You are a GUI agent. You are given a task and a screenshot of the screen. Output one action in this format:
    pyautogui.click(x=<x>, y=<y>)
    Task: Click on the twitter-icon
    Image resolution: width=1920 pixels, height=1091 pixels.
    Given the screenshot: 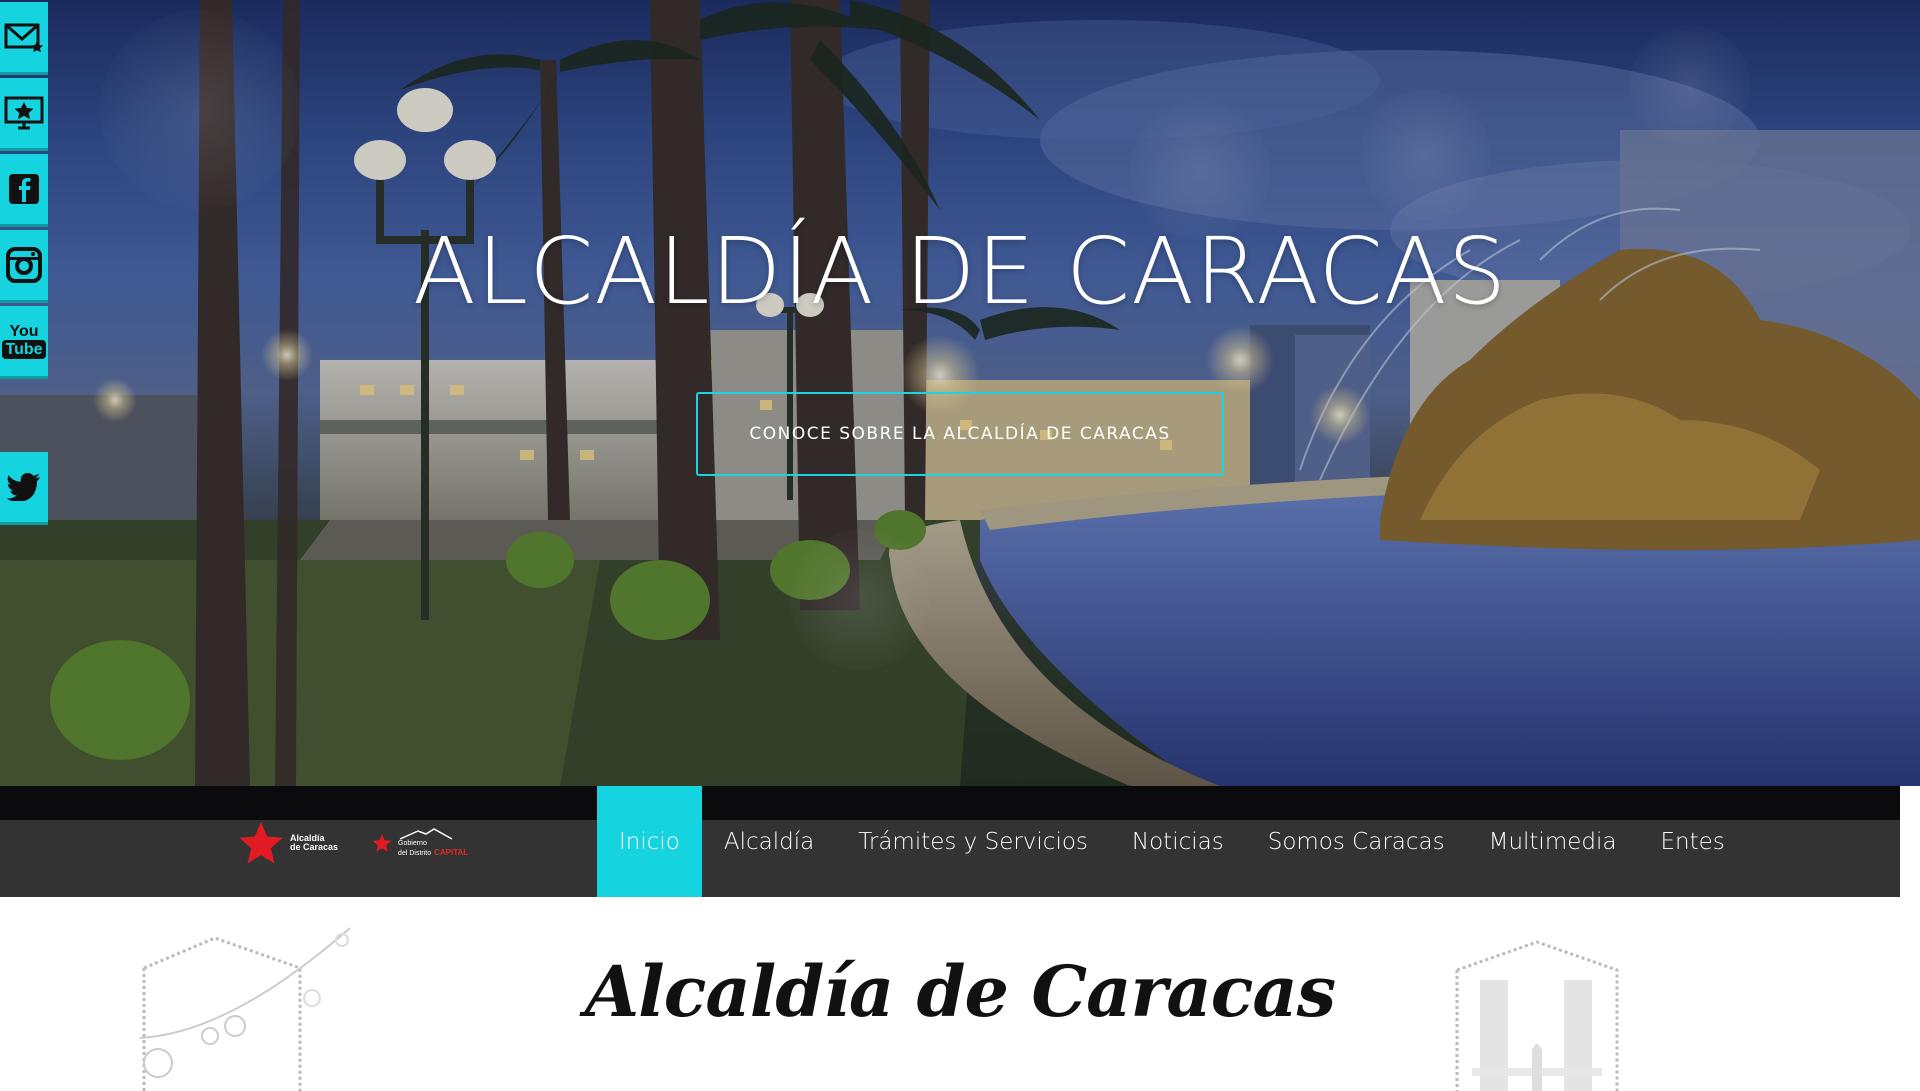 What is the action you would take?
    pyautogui.click(x=23, y=487)
    